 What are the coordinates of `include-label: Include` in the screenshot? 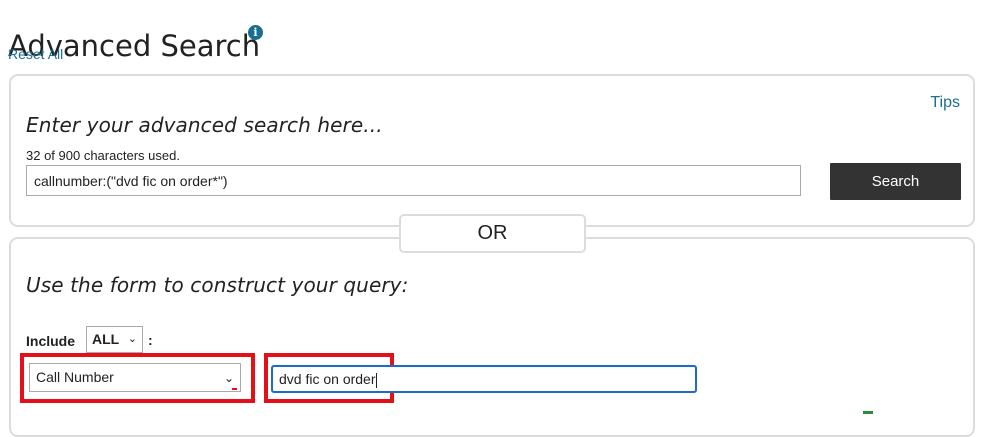 It's located at (51, 341).